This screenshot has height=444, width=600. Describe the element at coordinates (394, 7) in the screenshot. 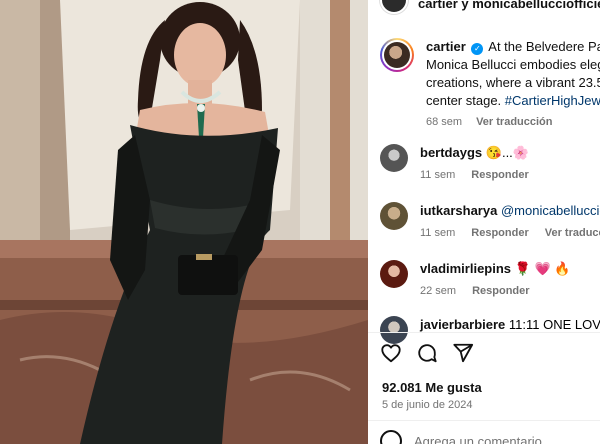

I see `collab-avatar` at that location.